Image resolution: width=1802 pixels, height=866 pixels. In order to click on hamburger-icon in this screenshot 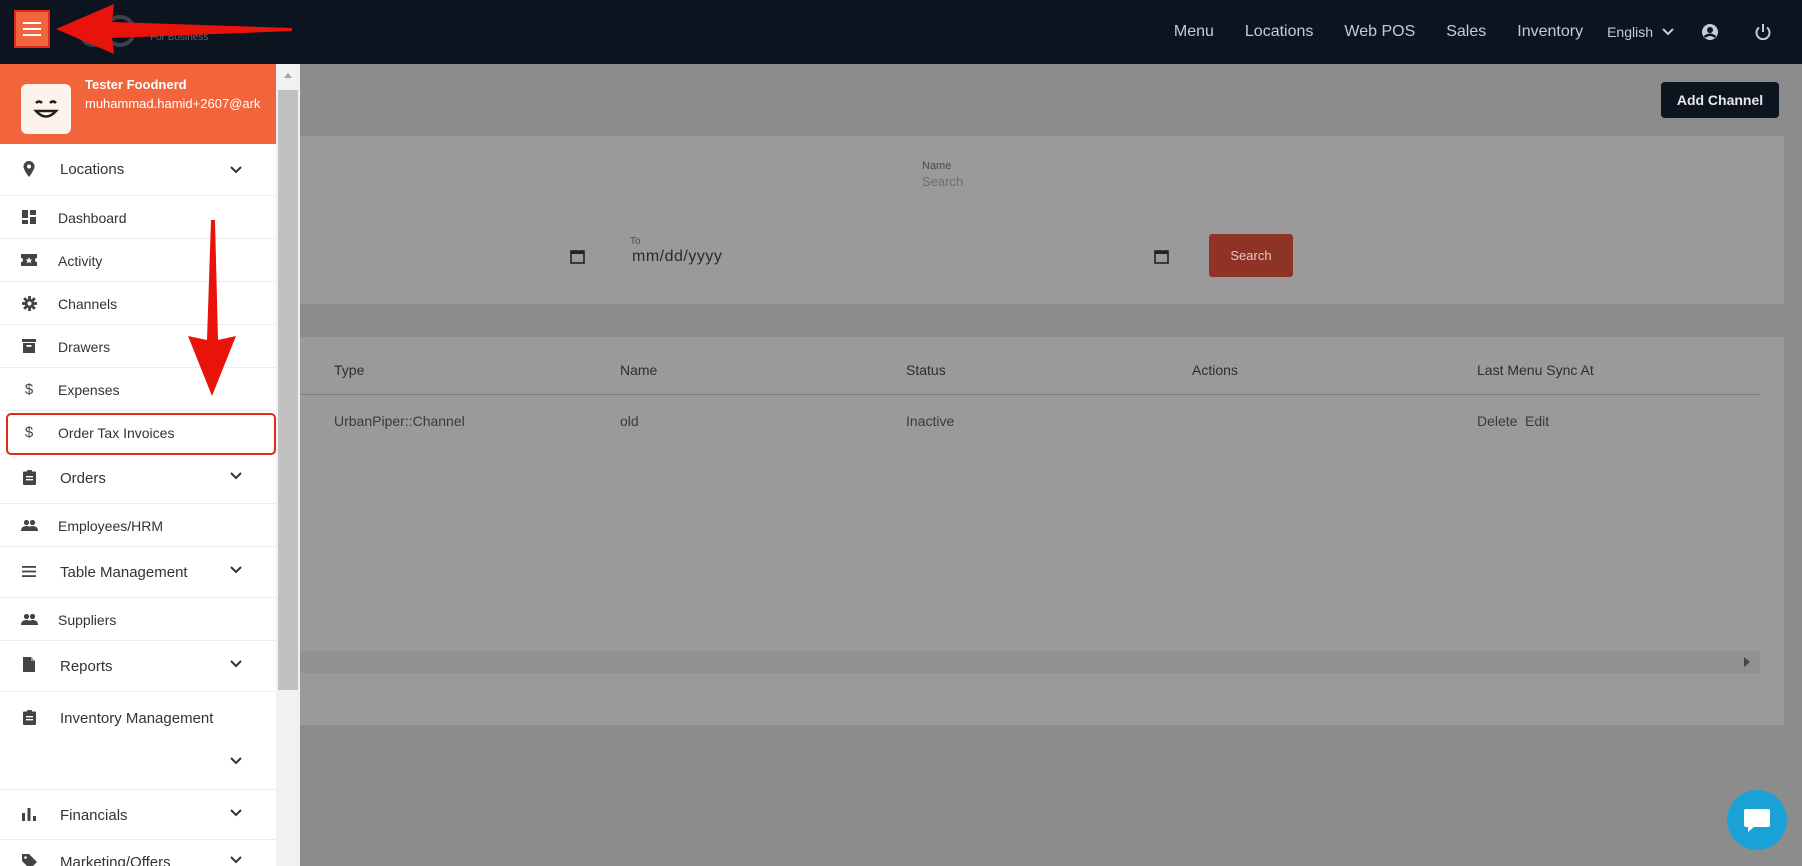, I will do `click(32, 29)`.